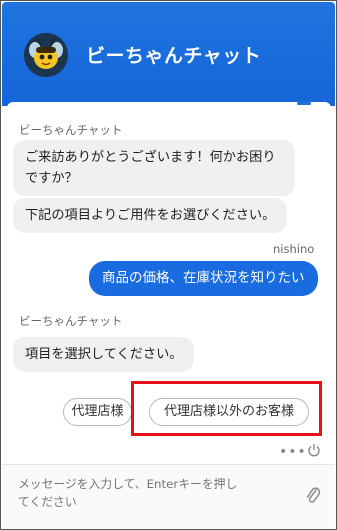  Describe the element at coordinates (168, 452) in the screenshot. I see `chat-controls: •••` at that location.